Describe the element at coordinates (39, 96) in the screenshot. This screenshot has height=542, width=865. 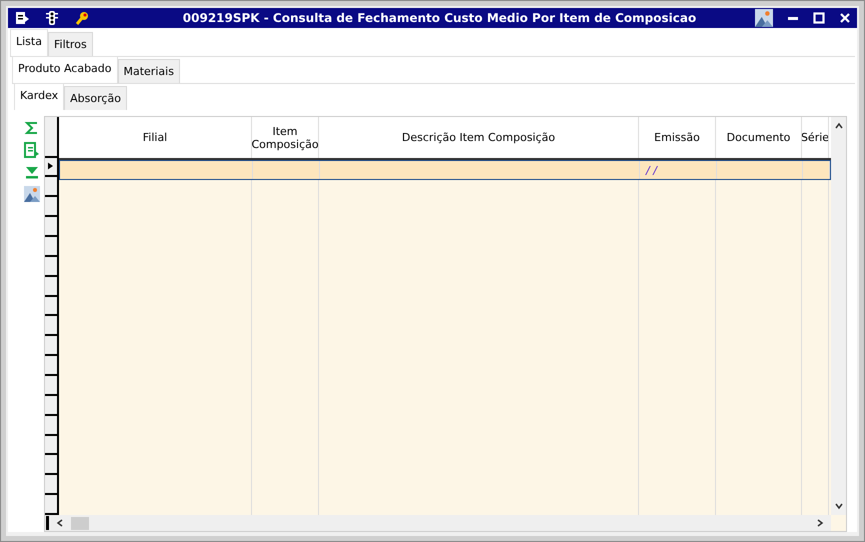
I see `tab: Kardex` at that location.